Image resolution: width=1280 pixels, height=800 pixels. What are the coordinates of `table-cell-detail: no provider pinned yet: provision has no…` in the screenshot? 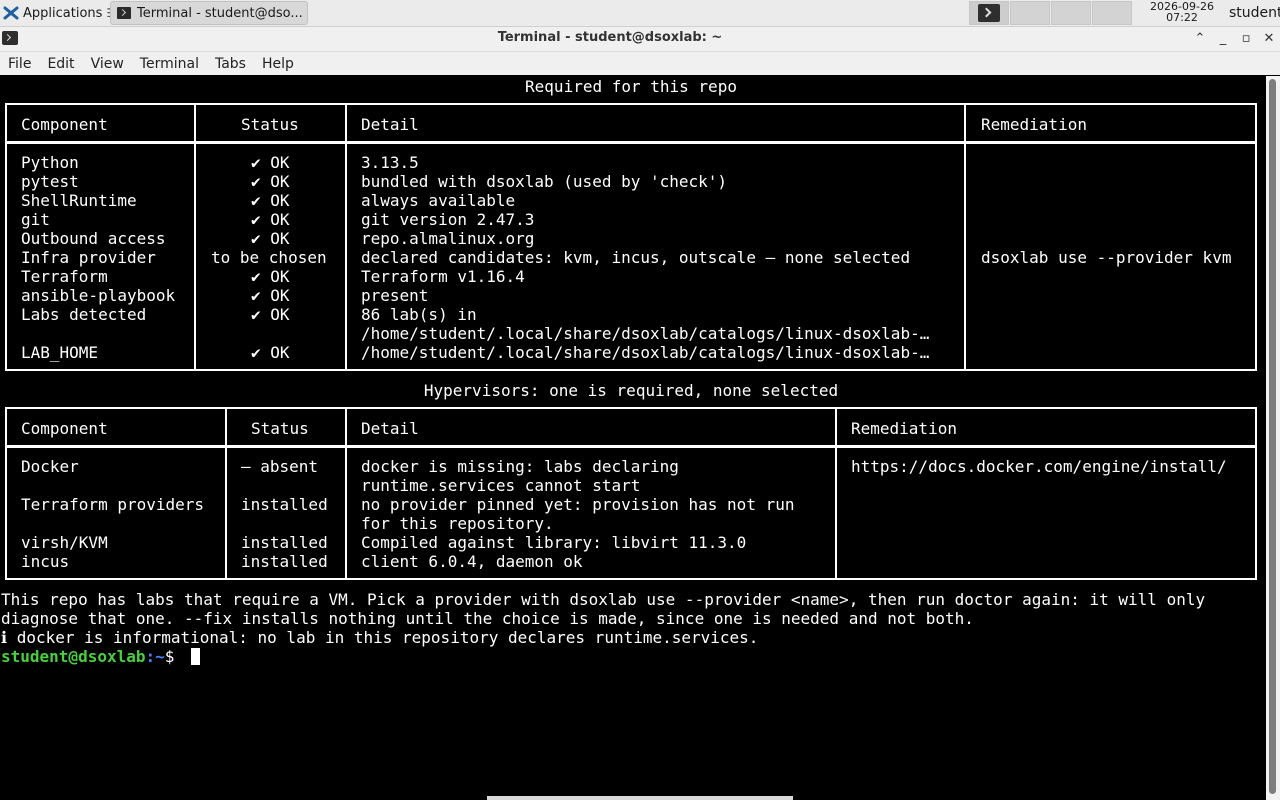 It's located at (578, 504).